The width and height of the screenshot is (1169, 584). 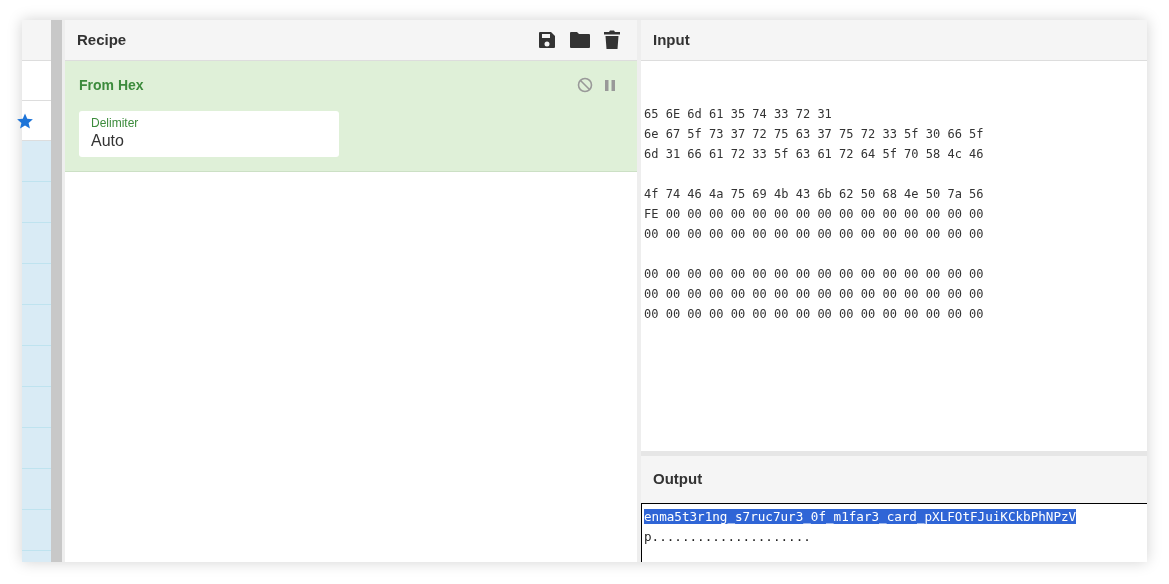 What do you see at coordinates (56, 291) in the screenshot?
I see `scrollbar` at bounding box center [56, 291].